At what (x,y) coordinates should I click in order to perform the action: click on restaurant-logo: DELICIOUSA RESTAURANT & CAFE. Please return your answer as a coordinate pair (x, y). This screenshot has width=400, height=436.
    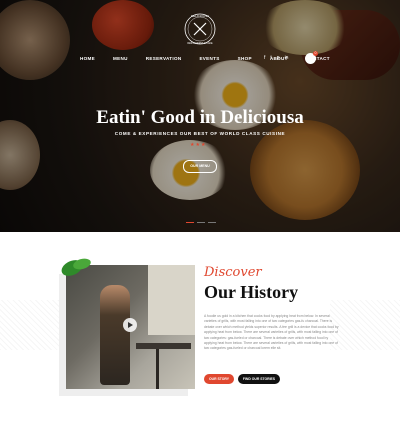
    Looking at the image, I should click on (200, 29).